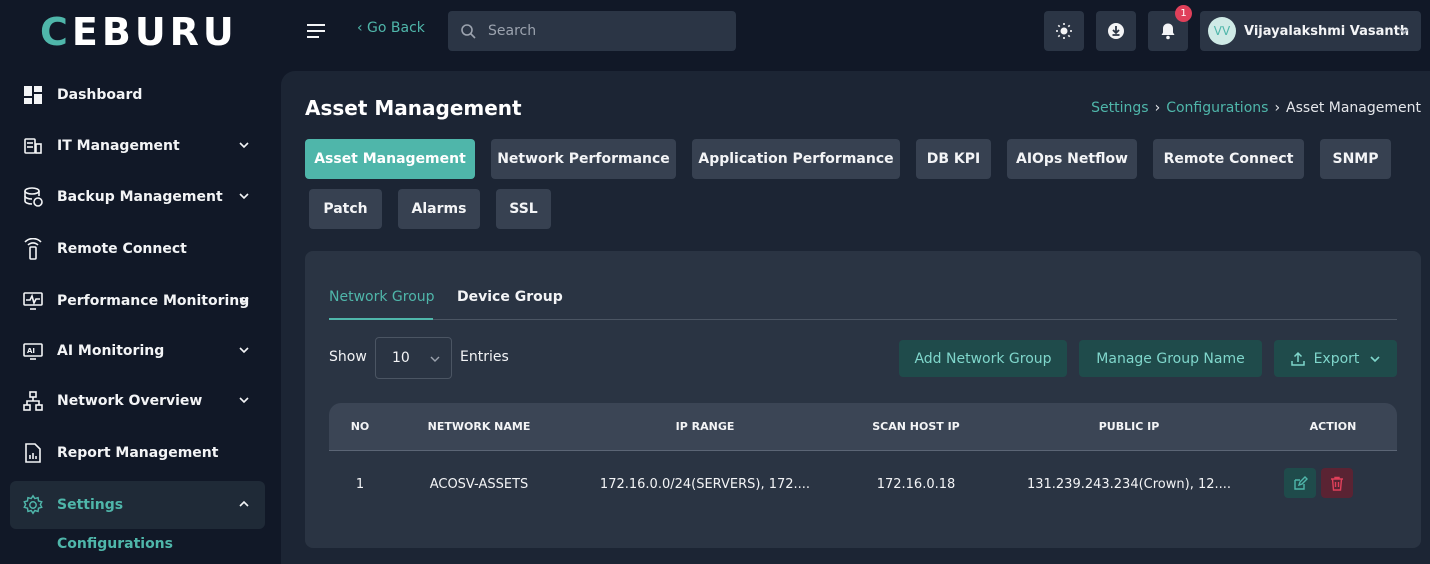 This screenshot has width=1430, height=564. Describe the element at coordinates (390, 159) in the screenshot. I see `tab-asset-management: Asset Management` at that location.